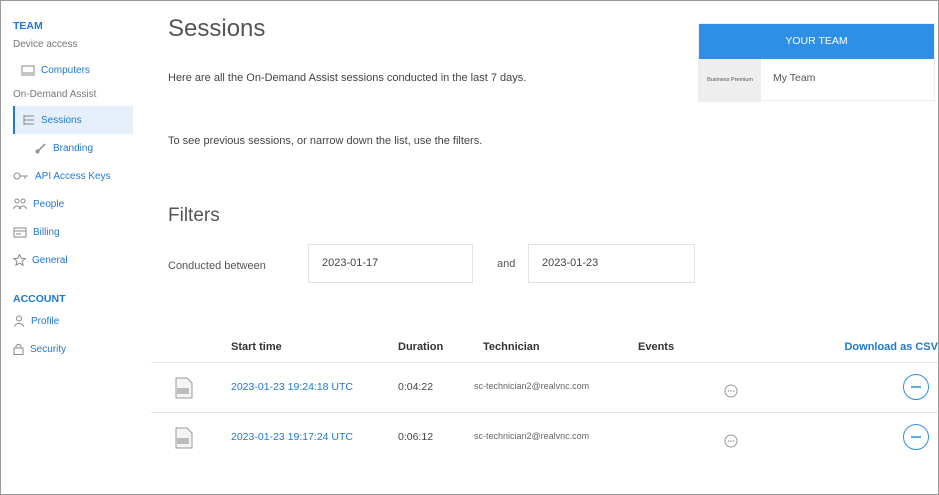 Image resolution: width=939 pixels, height=495 pixels. Describe the element at coordinates (19, 321) in the screenshot. I see `person-icon` at that location.